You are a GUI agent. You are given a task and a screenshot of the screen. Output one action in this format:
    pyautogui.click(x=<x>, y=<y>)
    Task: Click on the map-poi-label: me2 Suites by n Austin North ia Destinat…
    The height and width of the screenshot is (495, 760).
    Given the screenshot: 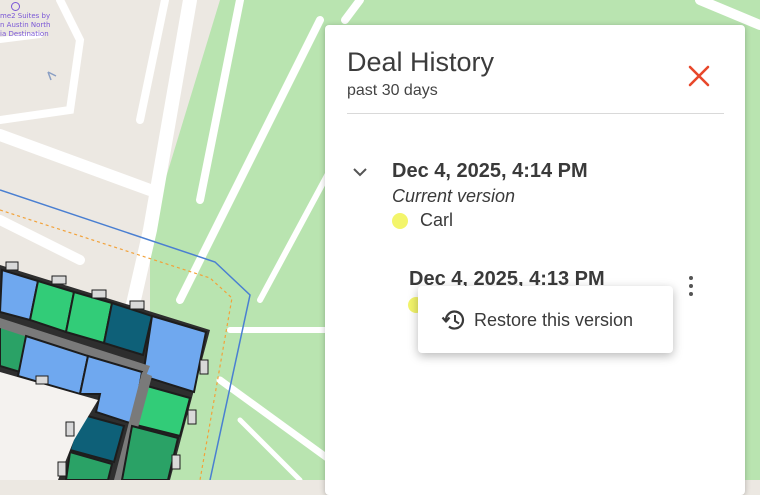 What is the action you would take?
    pyautogui.click(x=25, y=25)
    